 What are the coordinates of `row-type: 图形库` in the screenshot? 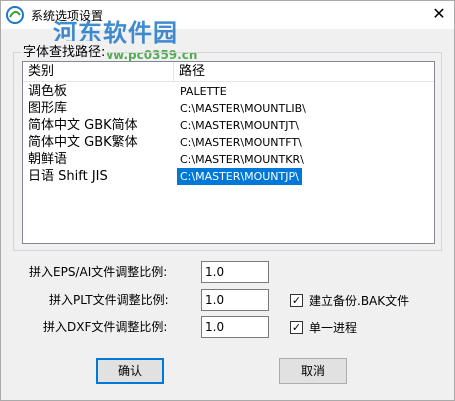 It's located at (48, 108).